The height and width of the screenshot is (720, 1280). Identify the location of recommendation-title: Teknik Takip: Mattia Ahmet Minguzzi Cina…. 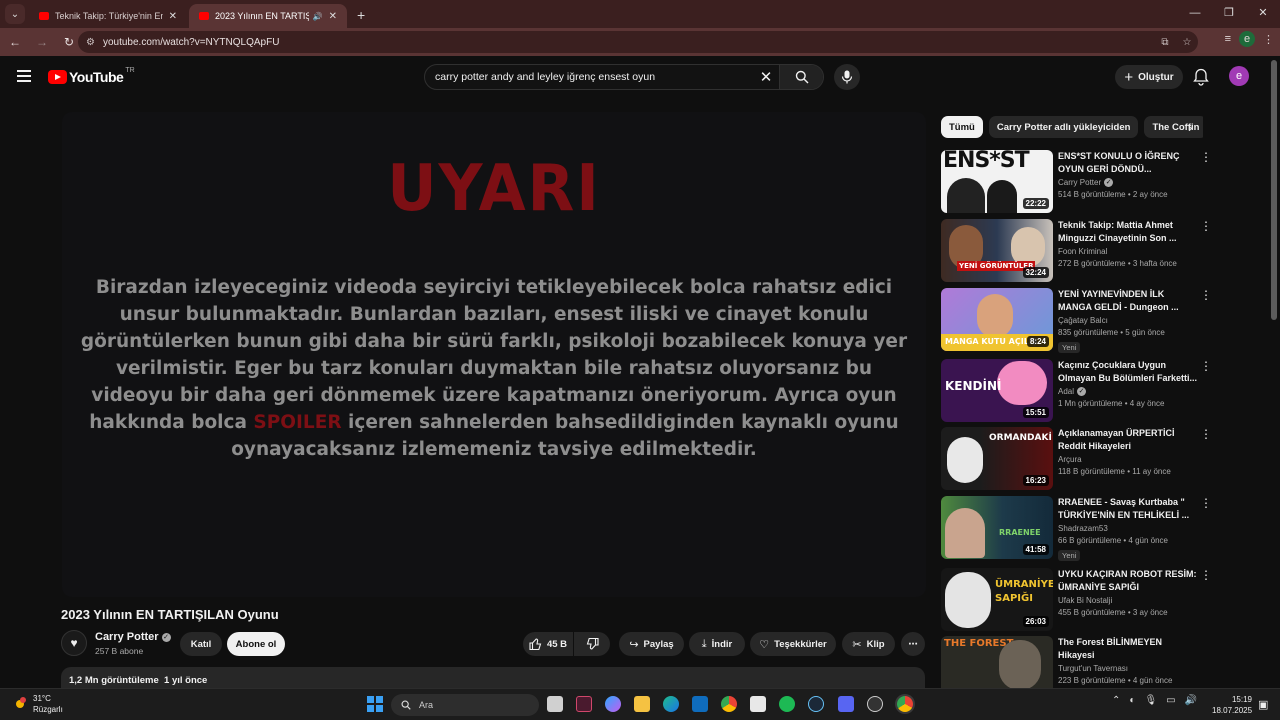
(1128, 231).